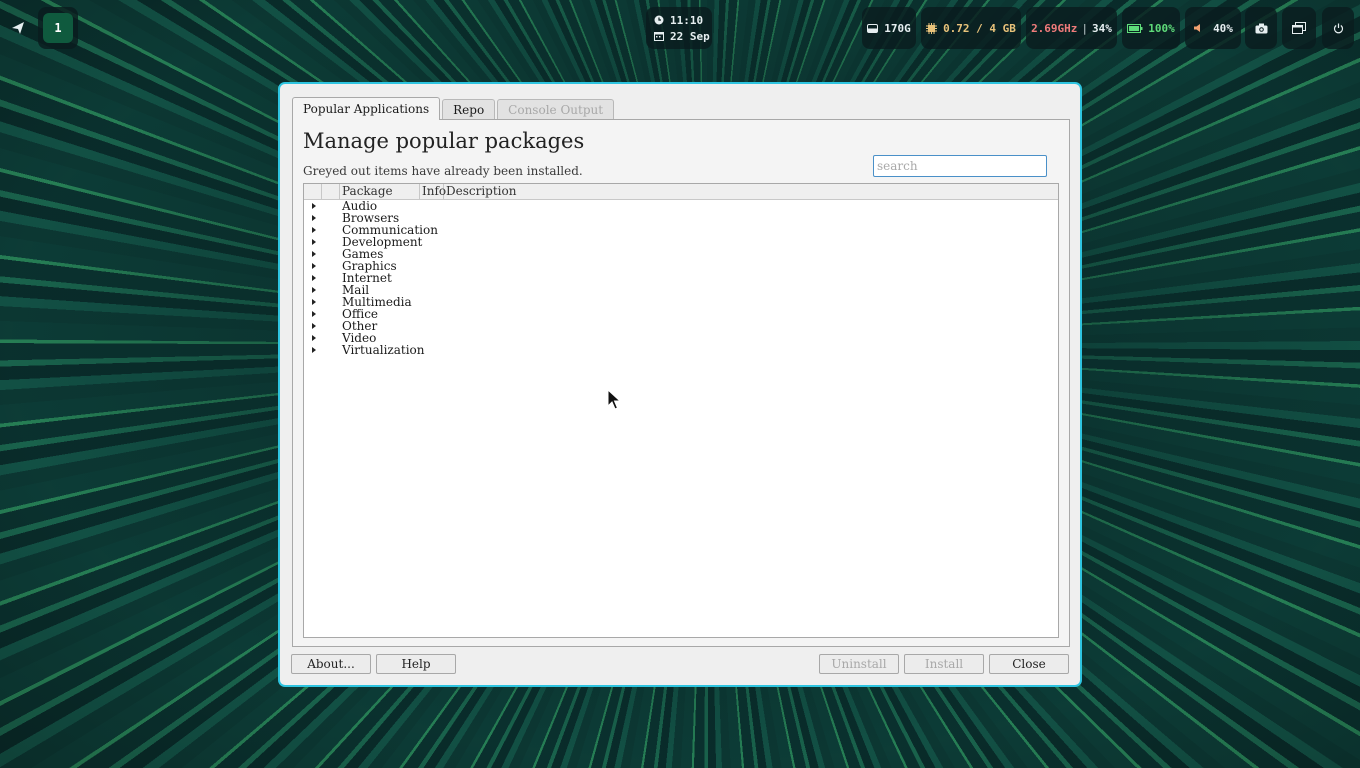 This screenshot has height=768, width=1360. What do you see at coordinates (681, 266) in the screenshot?
I see `tree-row-graphics: Graphics` at bounding box center [681, 266].